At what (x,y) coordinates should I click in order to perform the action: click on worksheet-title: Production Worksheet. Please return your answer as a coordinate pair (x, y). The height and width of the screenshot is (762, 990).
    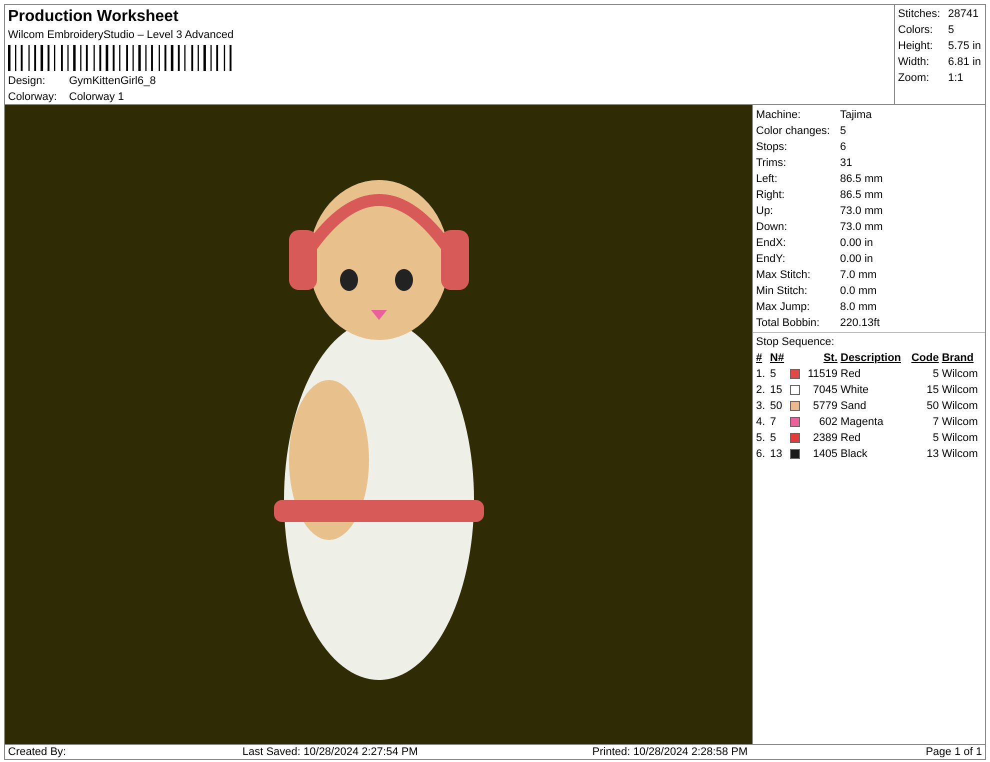
    Looking at the image, I should click on (94, 17).